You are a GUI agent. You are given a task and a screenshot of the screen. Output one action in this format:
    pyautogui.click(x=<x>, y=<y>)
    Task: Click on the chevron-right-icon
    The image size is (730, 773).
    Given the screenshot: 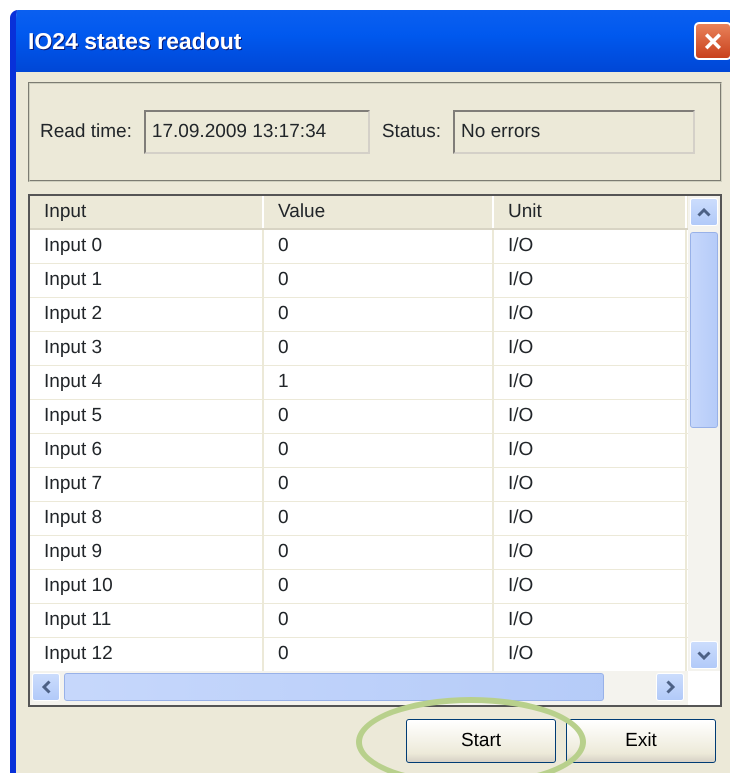 What is the action you would take?
    pyautogui.click(x=670, y=687)
    